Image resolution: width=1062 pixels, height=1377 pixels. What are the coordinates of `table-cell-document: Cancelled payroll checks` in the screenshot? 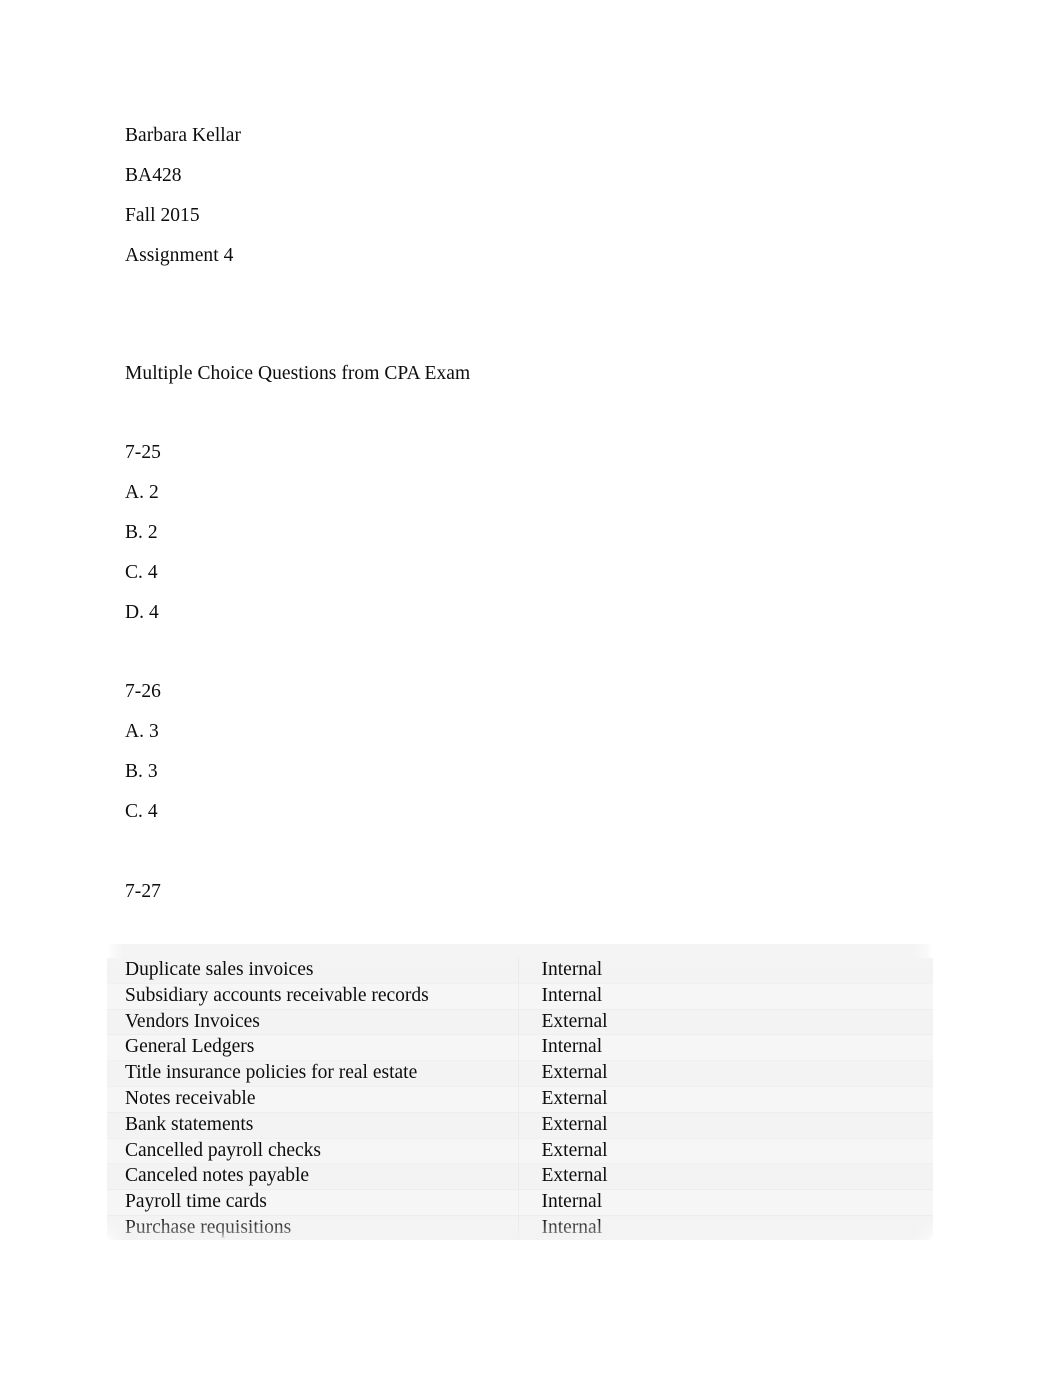 It's located at (312, 1151).